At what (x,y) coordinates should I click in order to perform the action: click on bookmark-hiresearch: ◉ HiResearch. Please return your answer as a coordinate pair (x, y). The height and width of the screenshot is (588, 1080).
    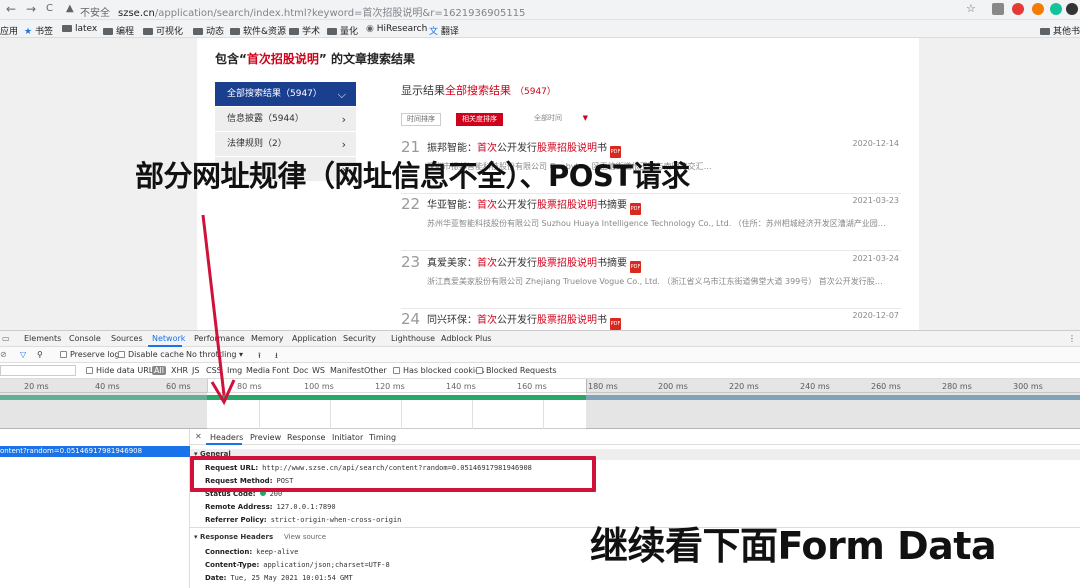
    Looking at the image, I should click on (396, 29).